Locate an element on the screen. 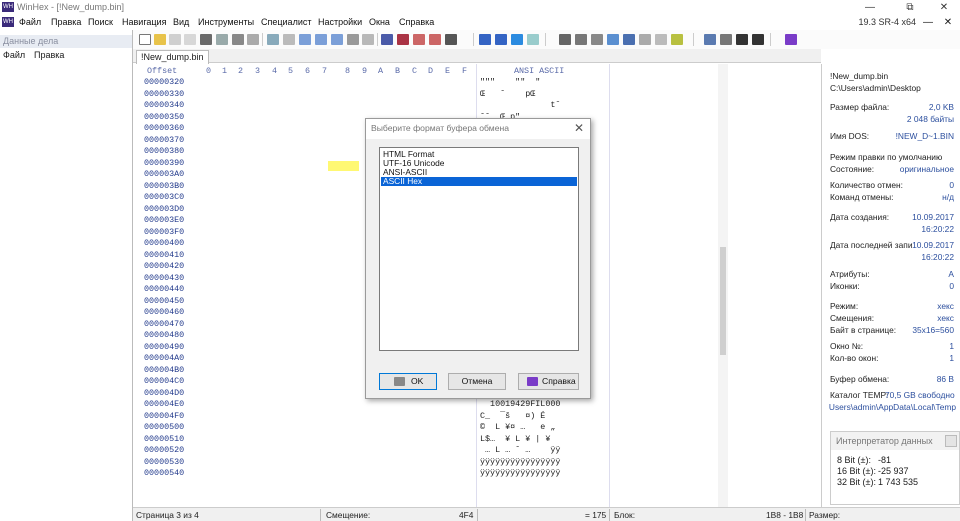 This screenshot has height=521, width=960. hex-row: 00000500 © L ¥¤ … e „ is located at coordinates (371, 427).